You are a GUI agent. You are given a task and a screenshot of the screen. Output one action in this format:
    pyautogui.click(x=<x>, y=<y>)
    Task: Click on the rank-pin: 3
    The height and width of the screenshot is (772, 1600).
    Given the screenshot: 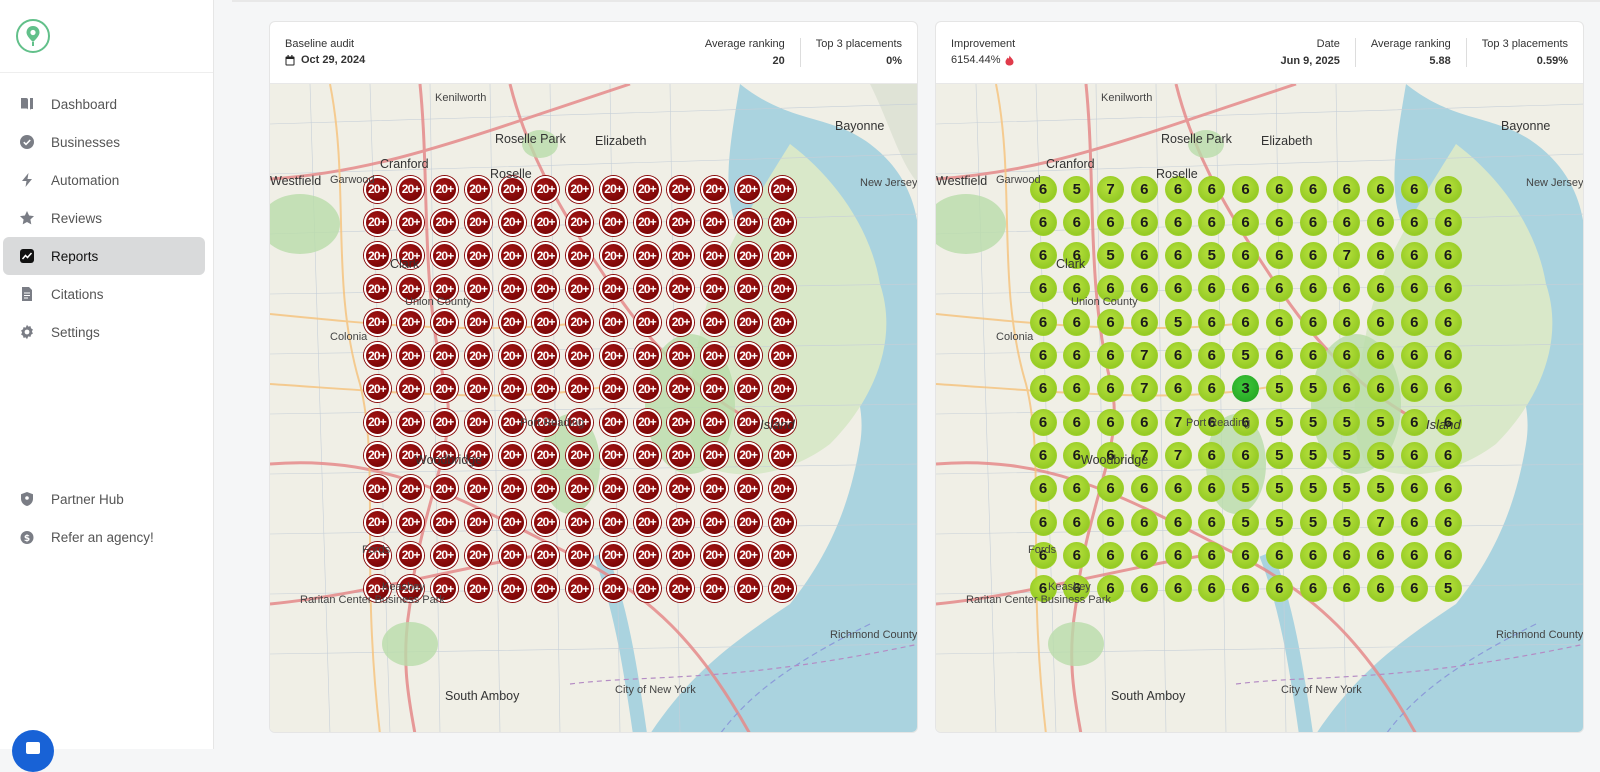 What is the action you would take?
    pyautogui.click(x=1245, y=389)
    